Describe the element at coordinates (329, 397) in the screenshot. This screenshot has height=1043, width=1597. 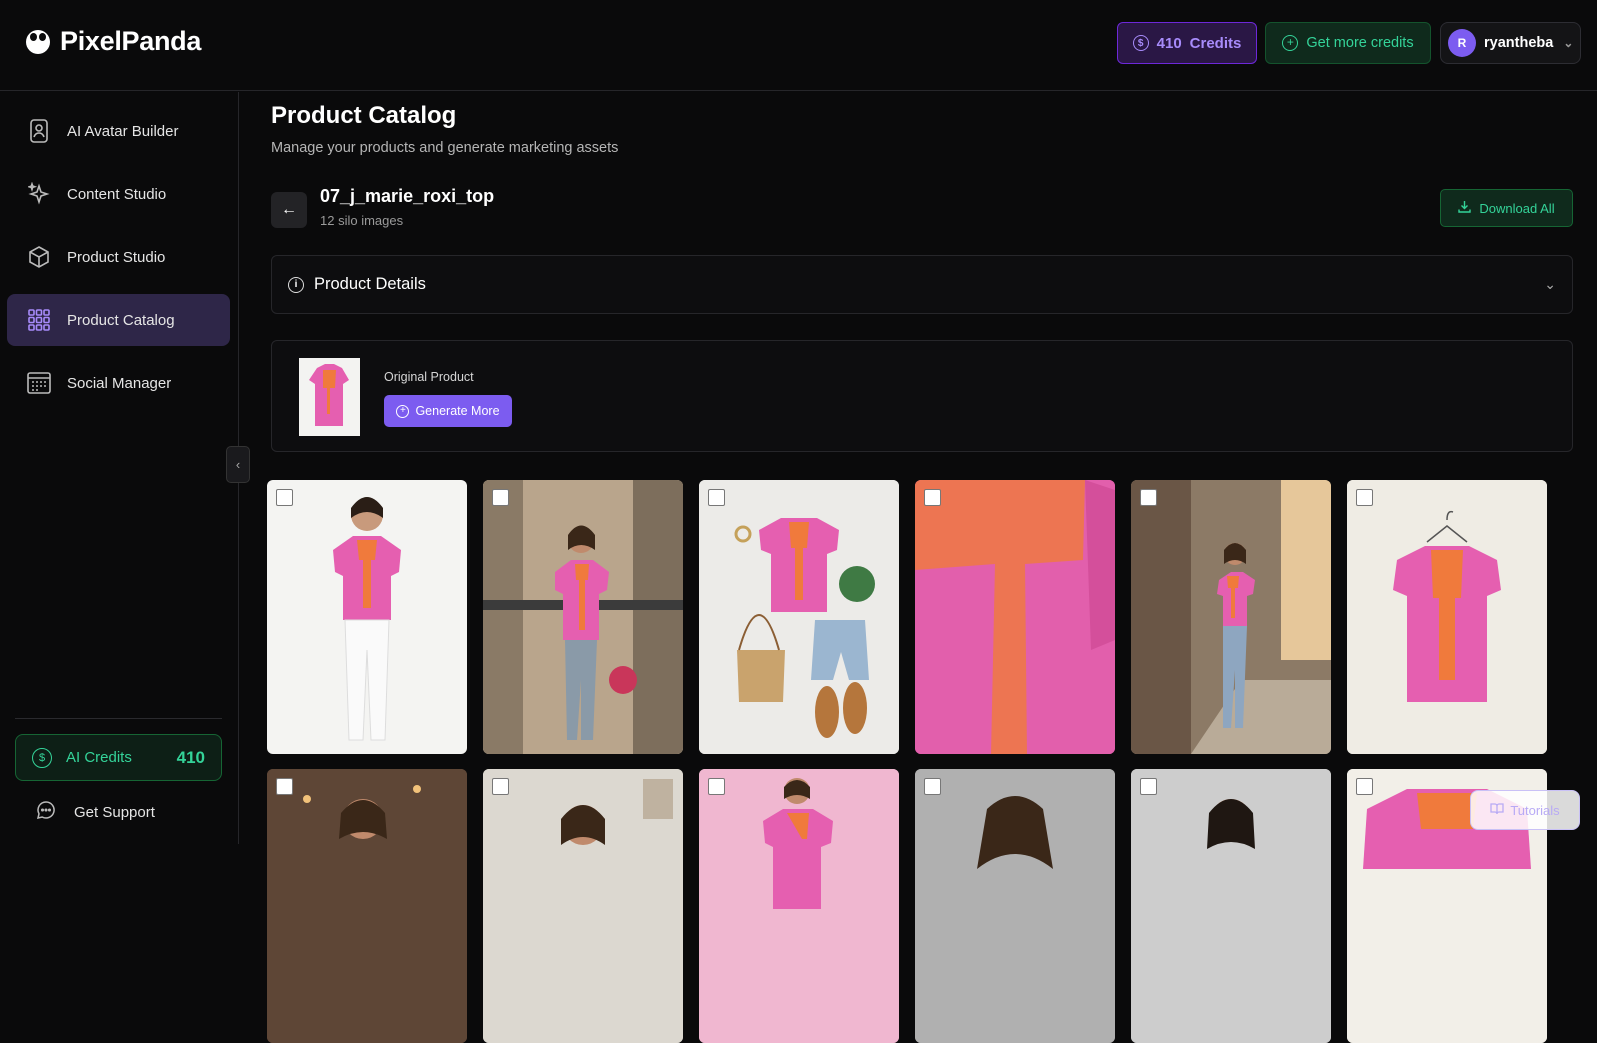
I see `original-product-thumbnail` at that location.